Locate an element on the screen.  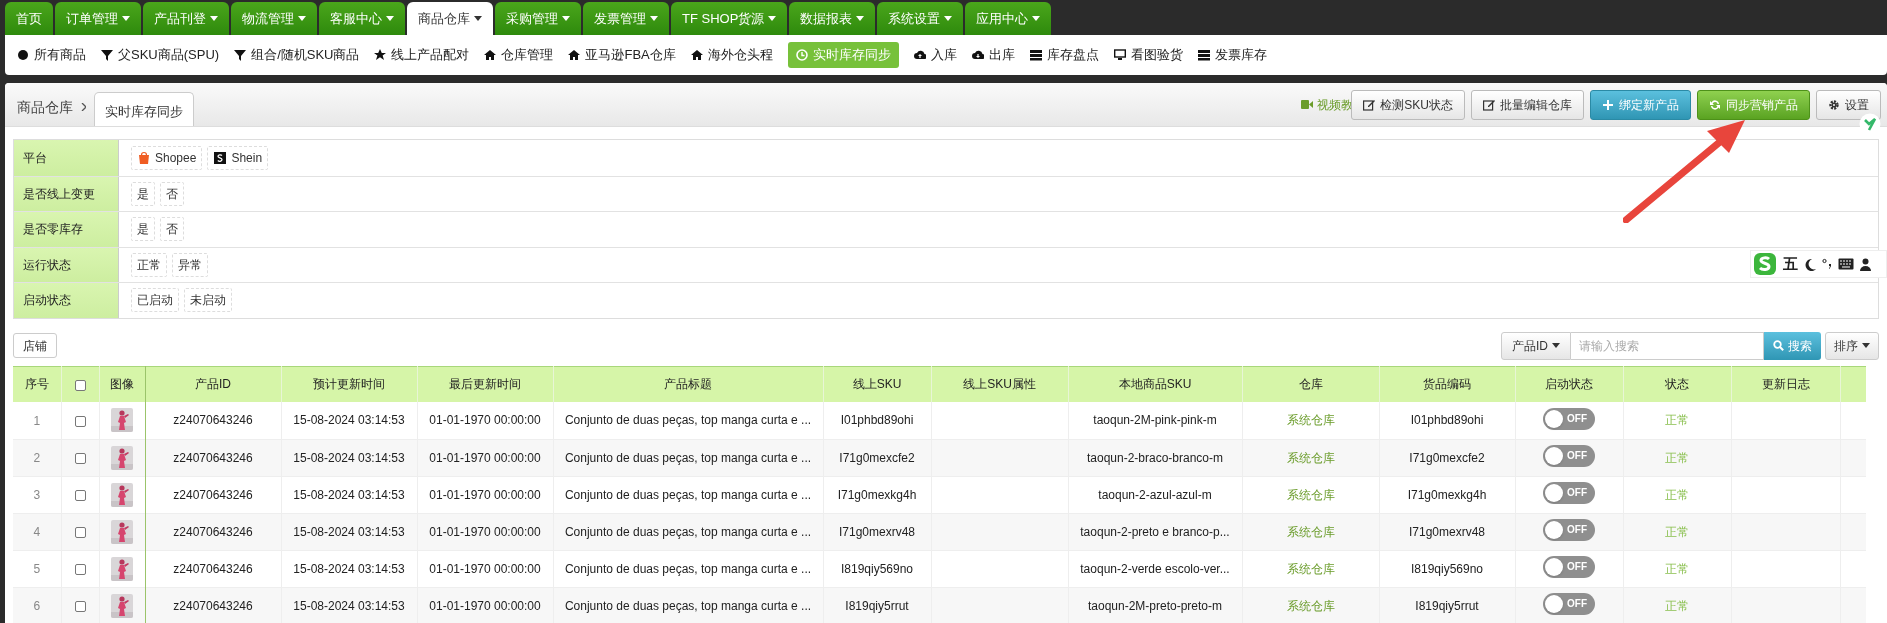
filter-option: 已启动 is located at coordinates (155, 300).